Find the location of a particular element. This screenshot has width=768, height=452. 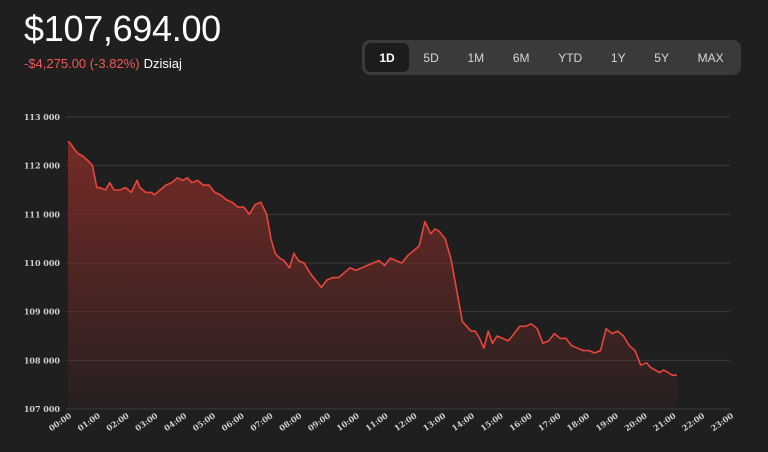

x-tick-label: 15:00 is located at coordinates (491, 421).